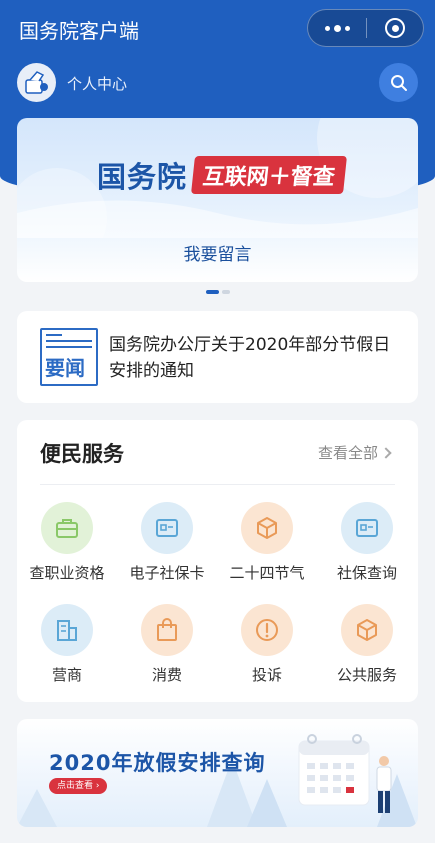  Describe the element at coordinates (267, 573) in the screenshot. I see `service-label: 二十四节气` at that location.